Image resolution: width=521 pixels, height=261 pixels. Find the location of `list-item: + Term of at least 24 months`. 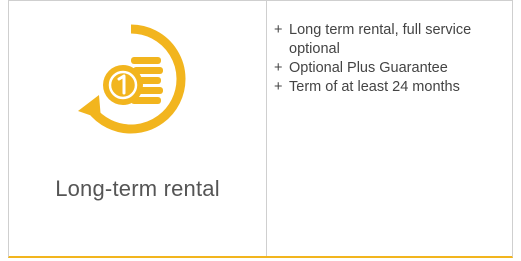

list-item: + Term of at least 24 months is located at coordinates (390, 87).